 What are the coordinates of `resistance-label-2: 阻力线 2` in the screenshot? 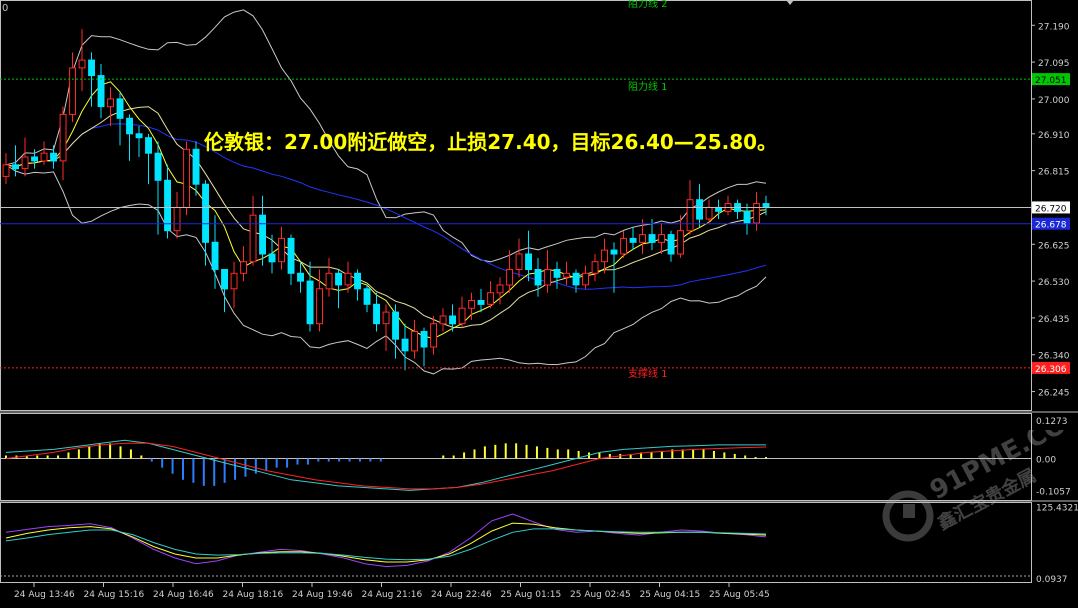 It's located at (648, 5).